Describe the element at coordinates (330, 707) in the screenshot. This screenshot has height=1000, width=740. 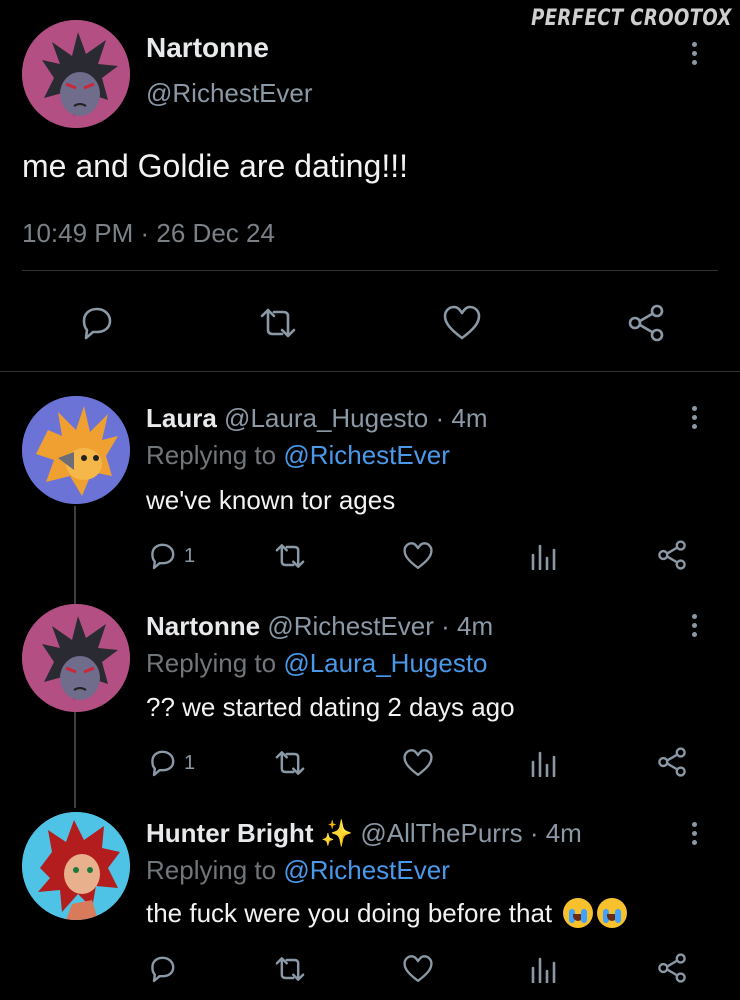
I see `reply-text: ?? we started dating 2 days ago` at that location.